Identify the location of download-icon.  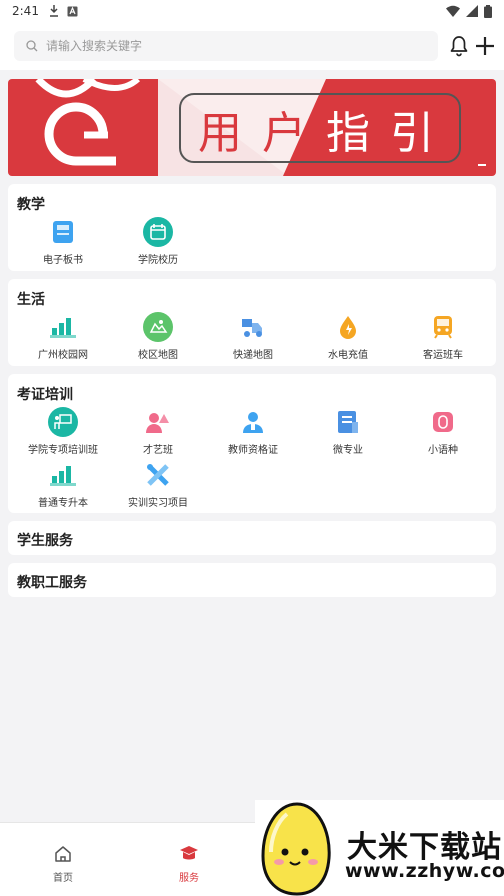
(53, 11).